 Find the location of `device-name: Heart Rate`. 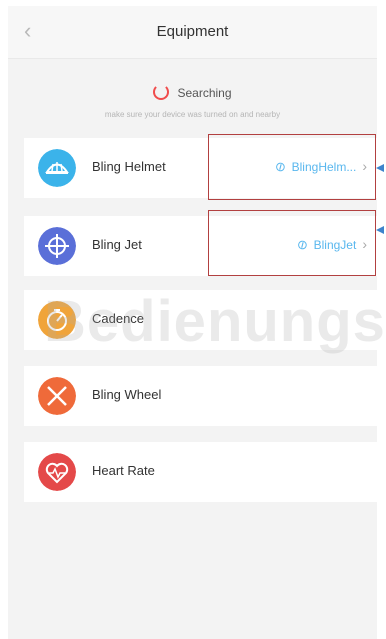

device-name: Heart Rate is located at coordinates (123, 470).